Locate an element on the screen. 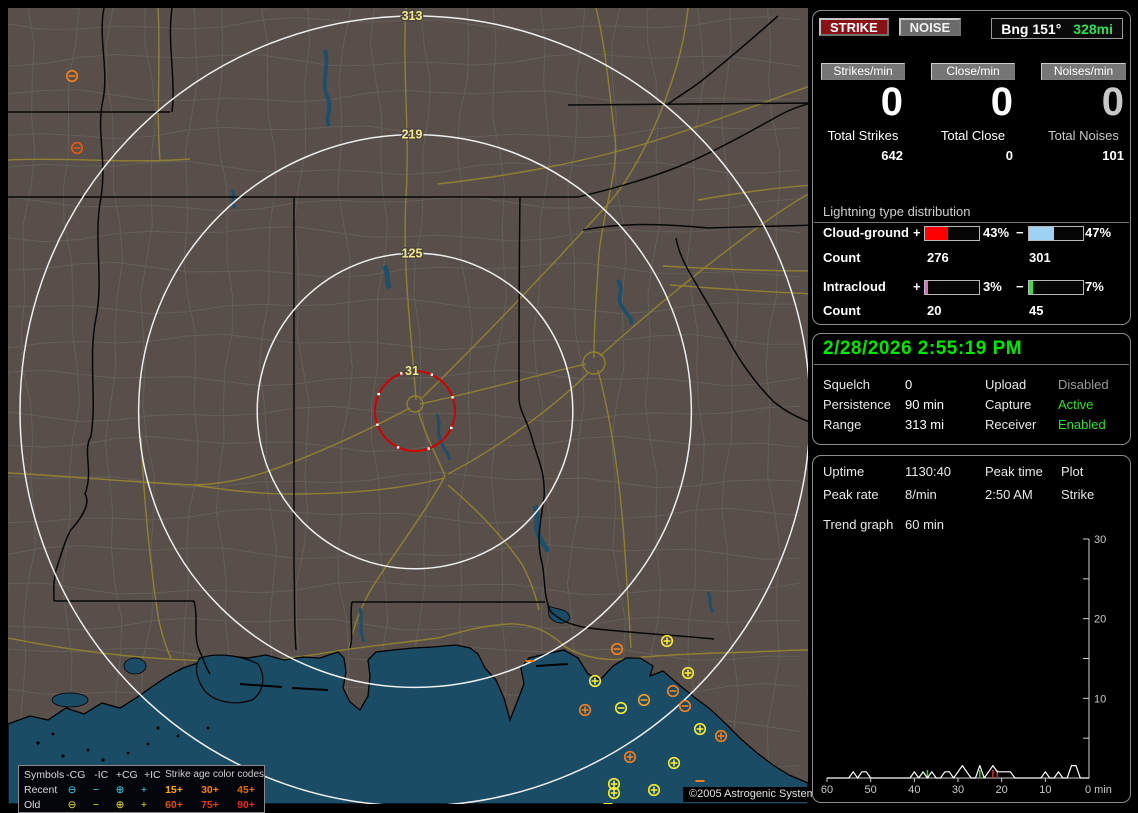  age-30: 30+ is located at coordinates (210, 789).